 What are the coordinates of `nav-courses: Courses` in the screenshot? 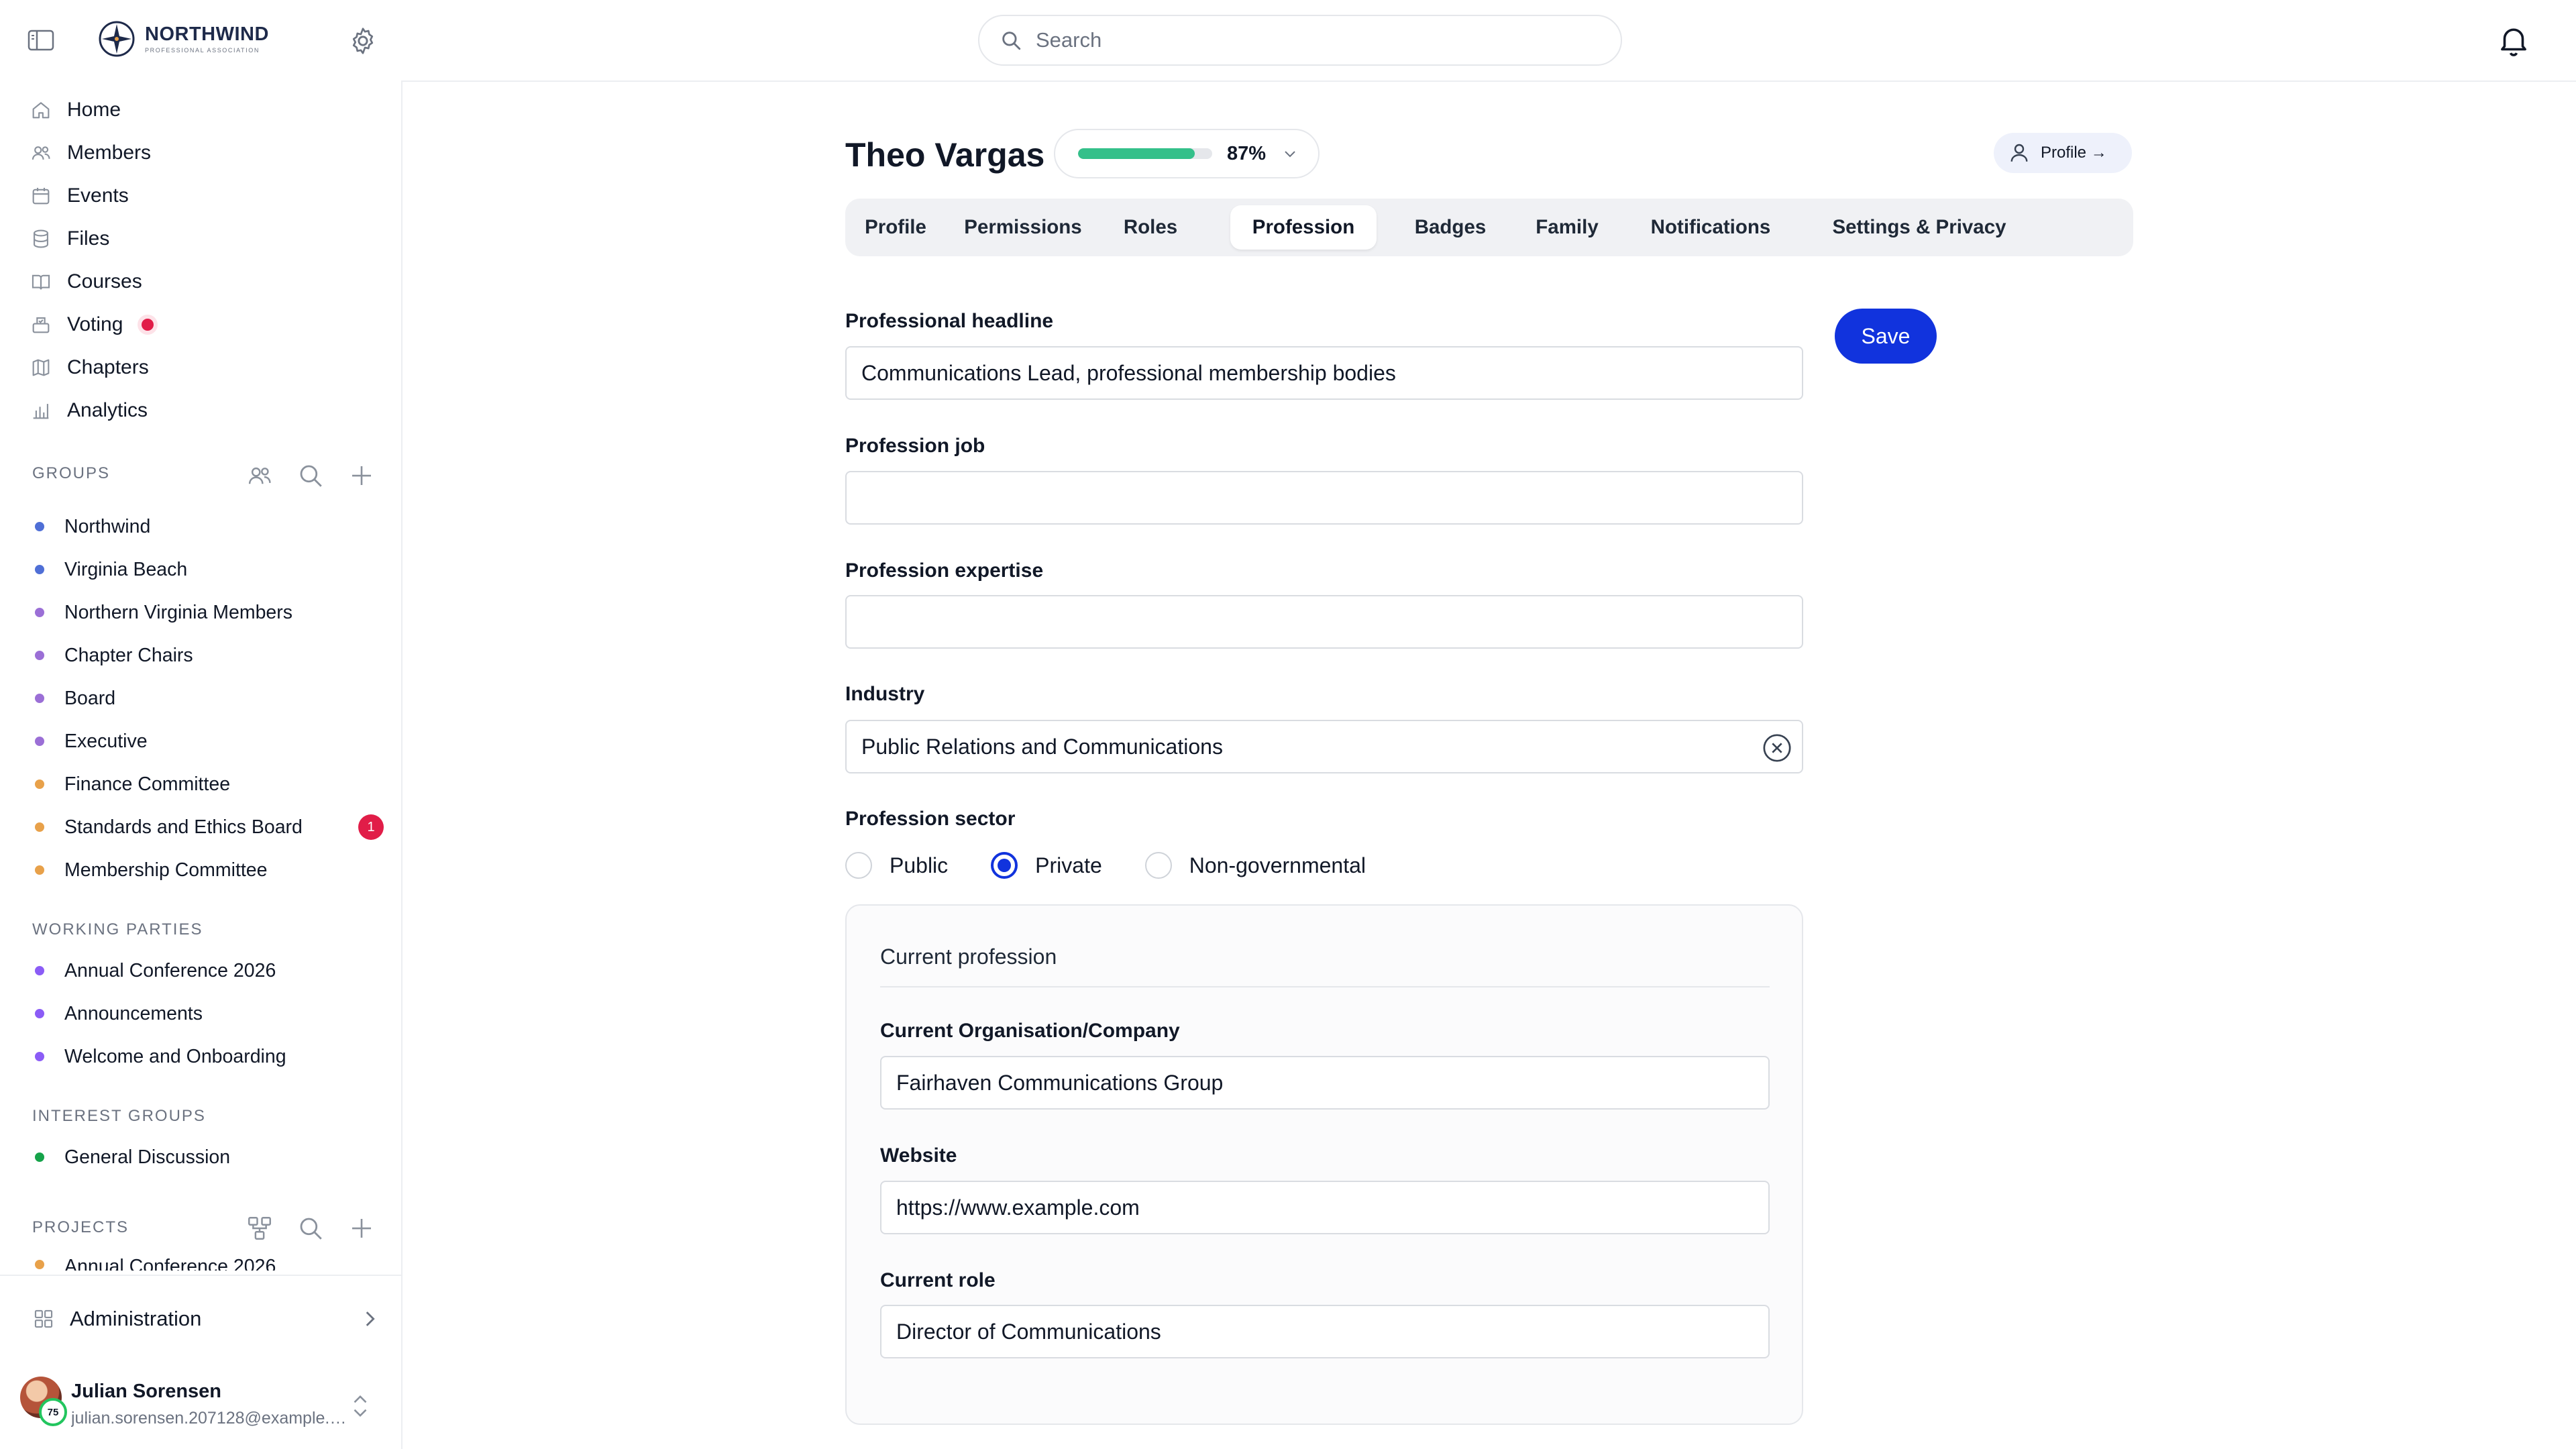 It's located at (86, 282).